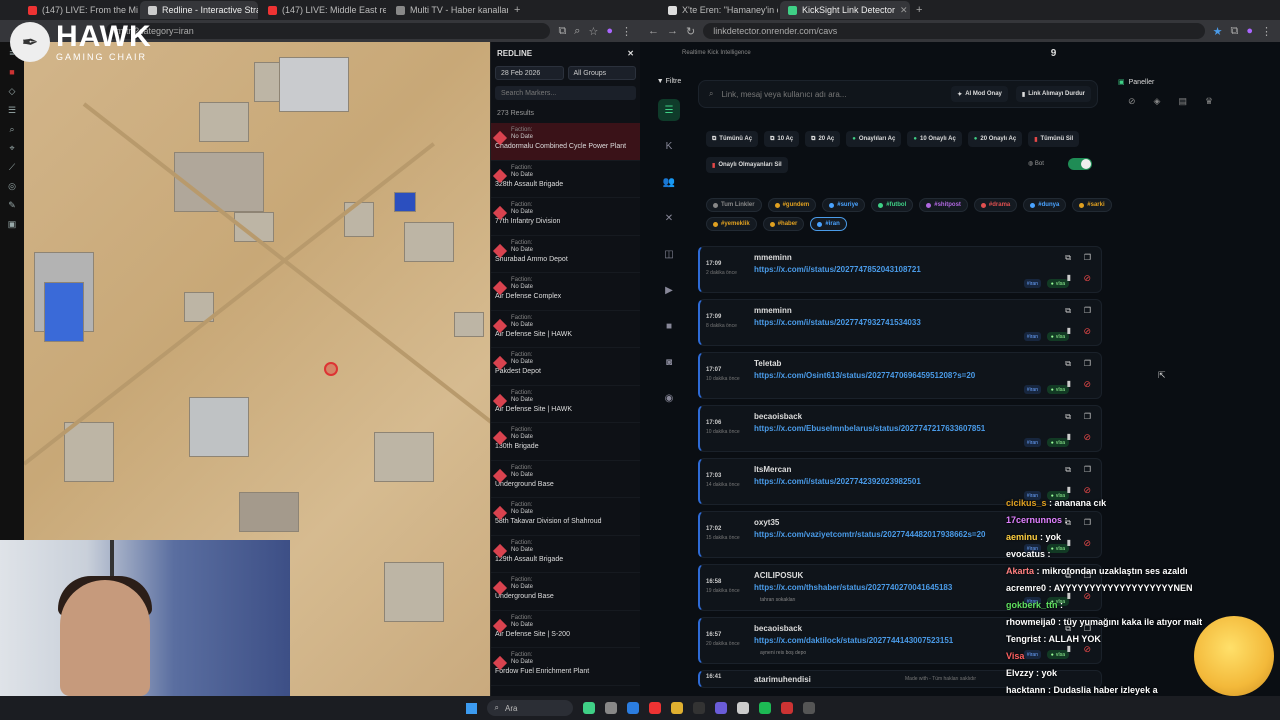 The height and width of the screenshot is (720, 1280). What do you see at coordinates (529, 708) in the screenshot?
I see `taskbar-search: ⌕ Ara` at bounding box center [529, 708].